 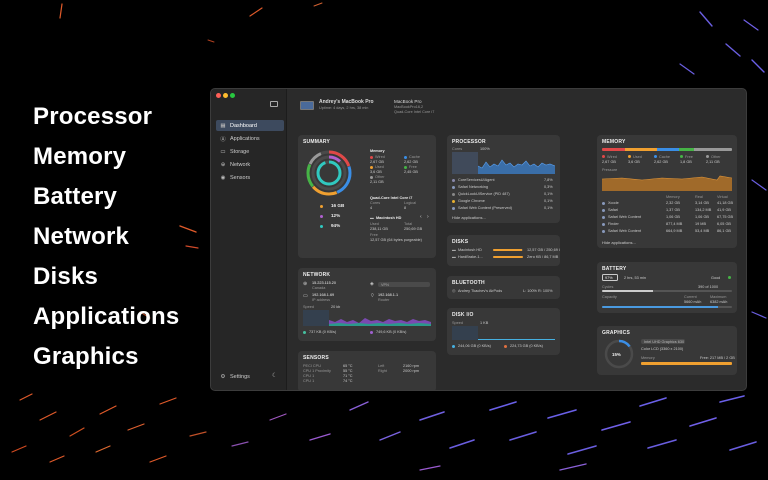 What do you see at coordinates (648, 358) in the screenshot?
I see `gpu-memory-label: Memory` at bounding box center [648, 358].